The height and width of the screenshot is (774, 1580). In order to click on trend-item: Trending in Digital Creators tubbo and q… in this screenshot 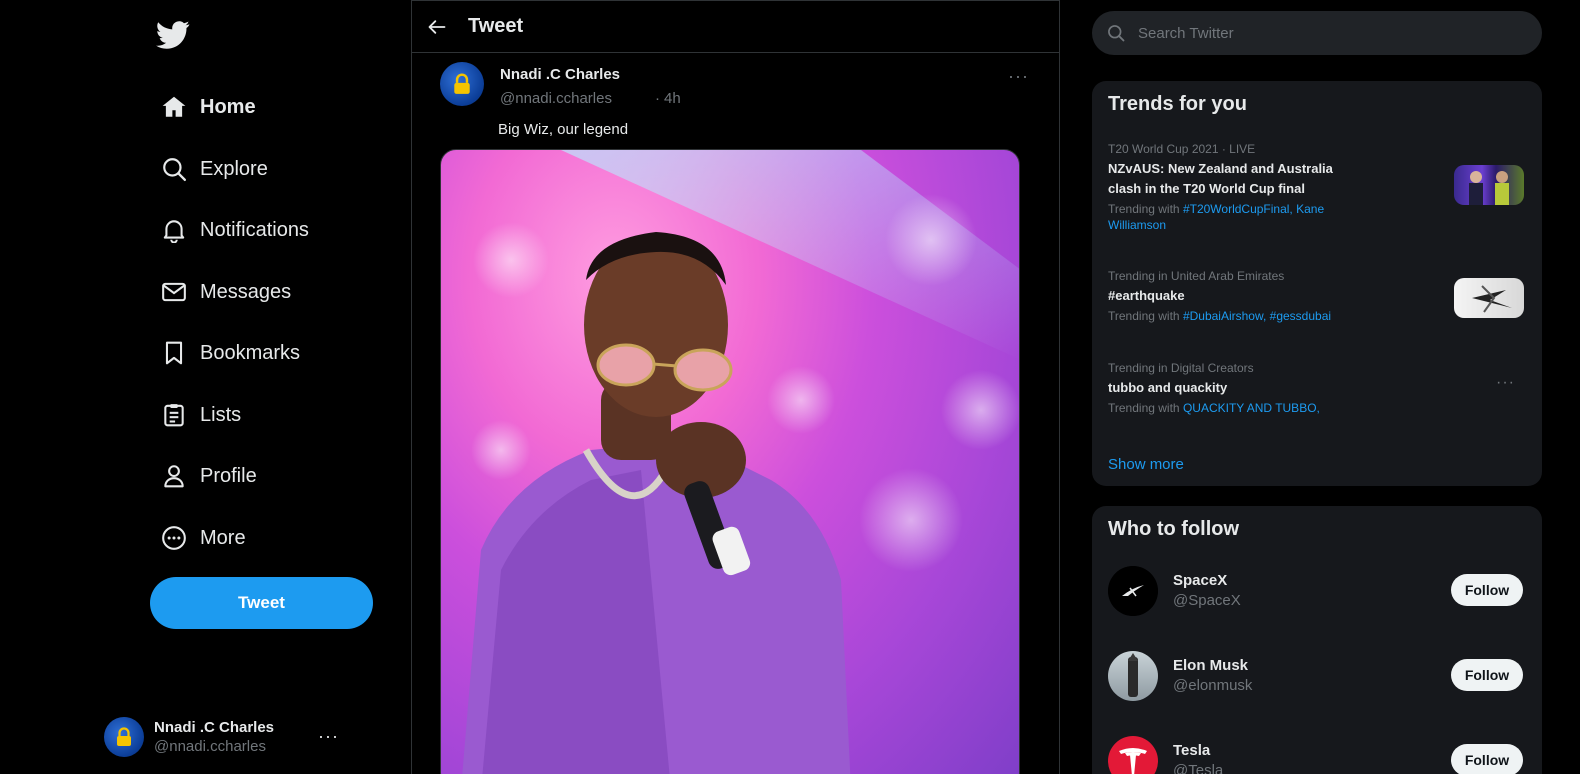, I will do `click(1318, 388)`.